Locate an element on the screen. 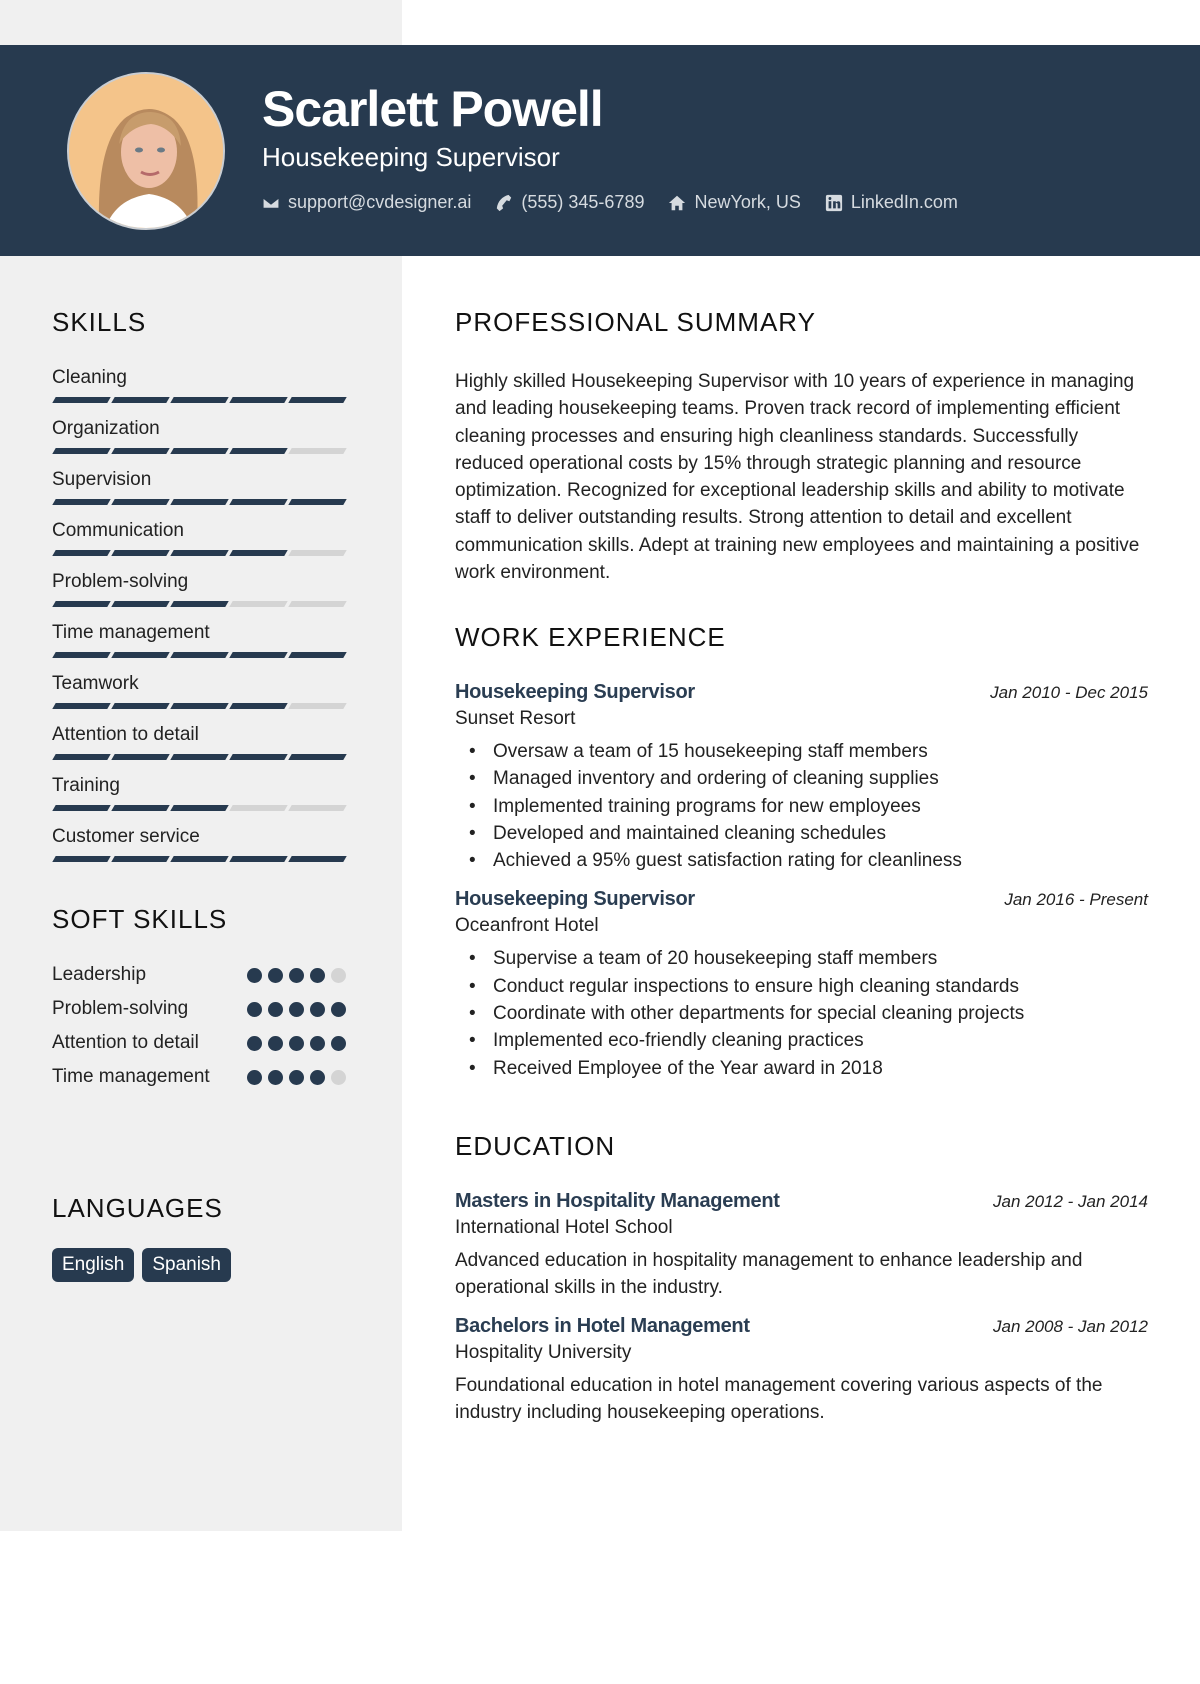 Image resolution: width=1200 pixels, height=1684 pixels. skill-name: Customer service is located at coordinates (126, 836).